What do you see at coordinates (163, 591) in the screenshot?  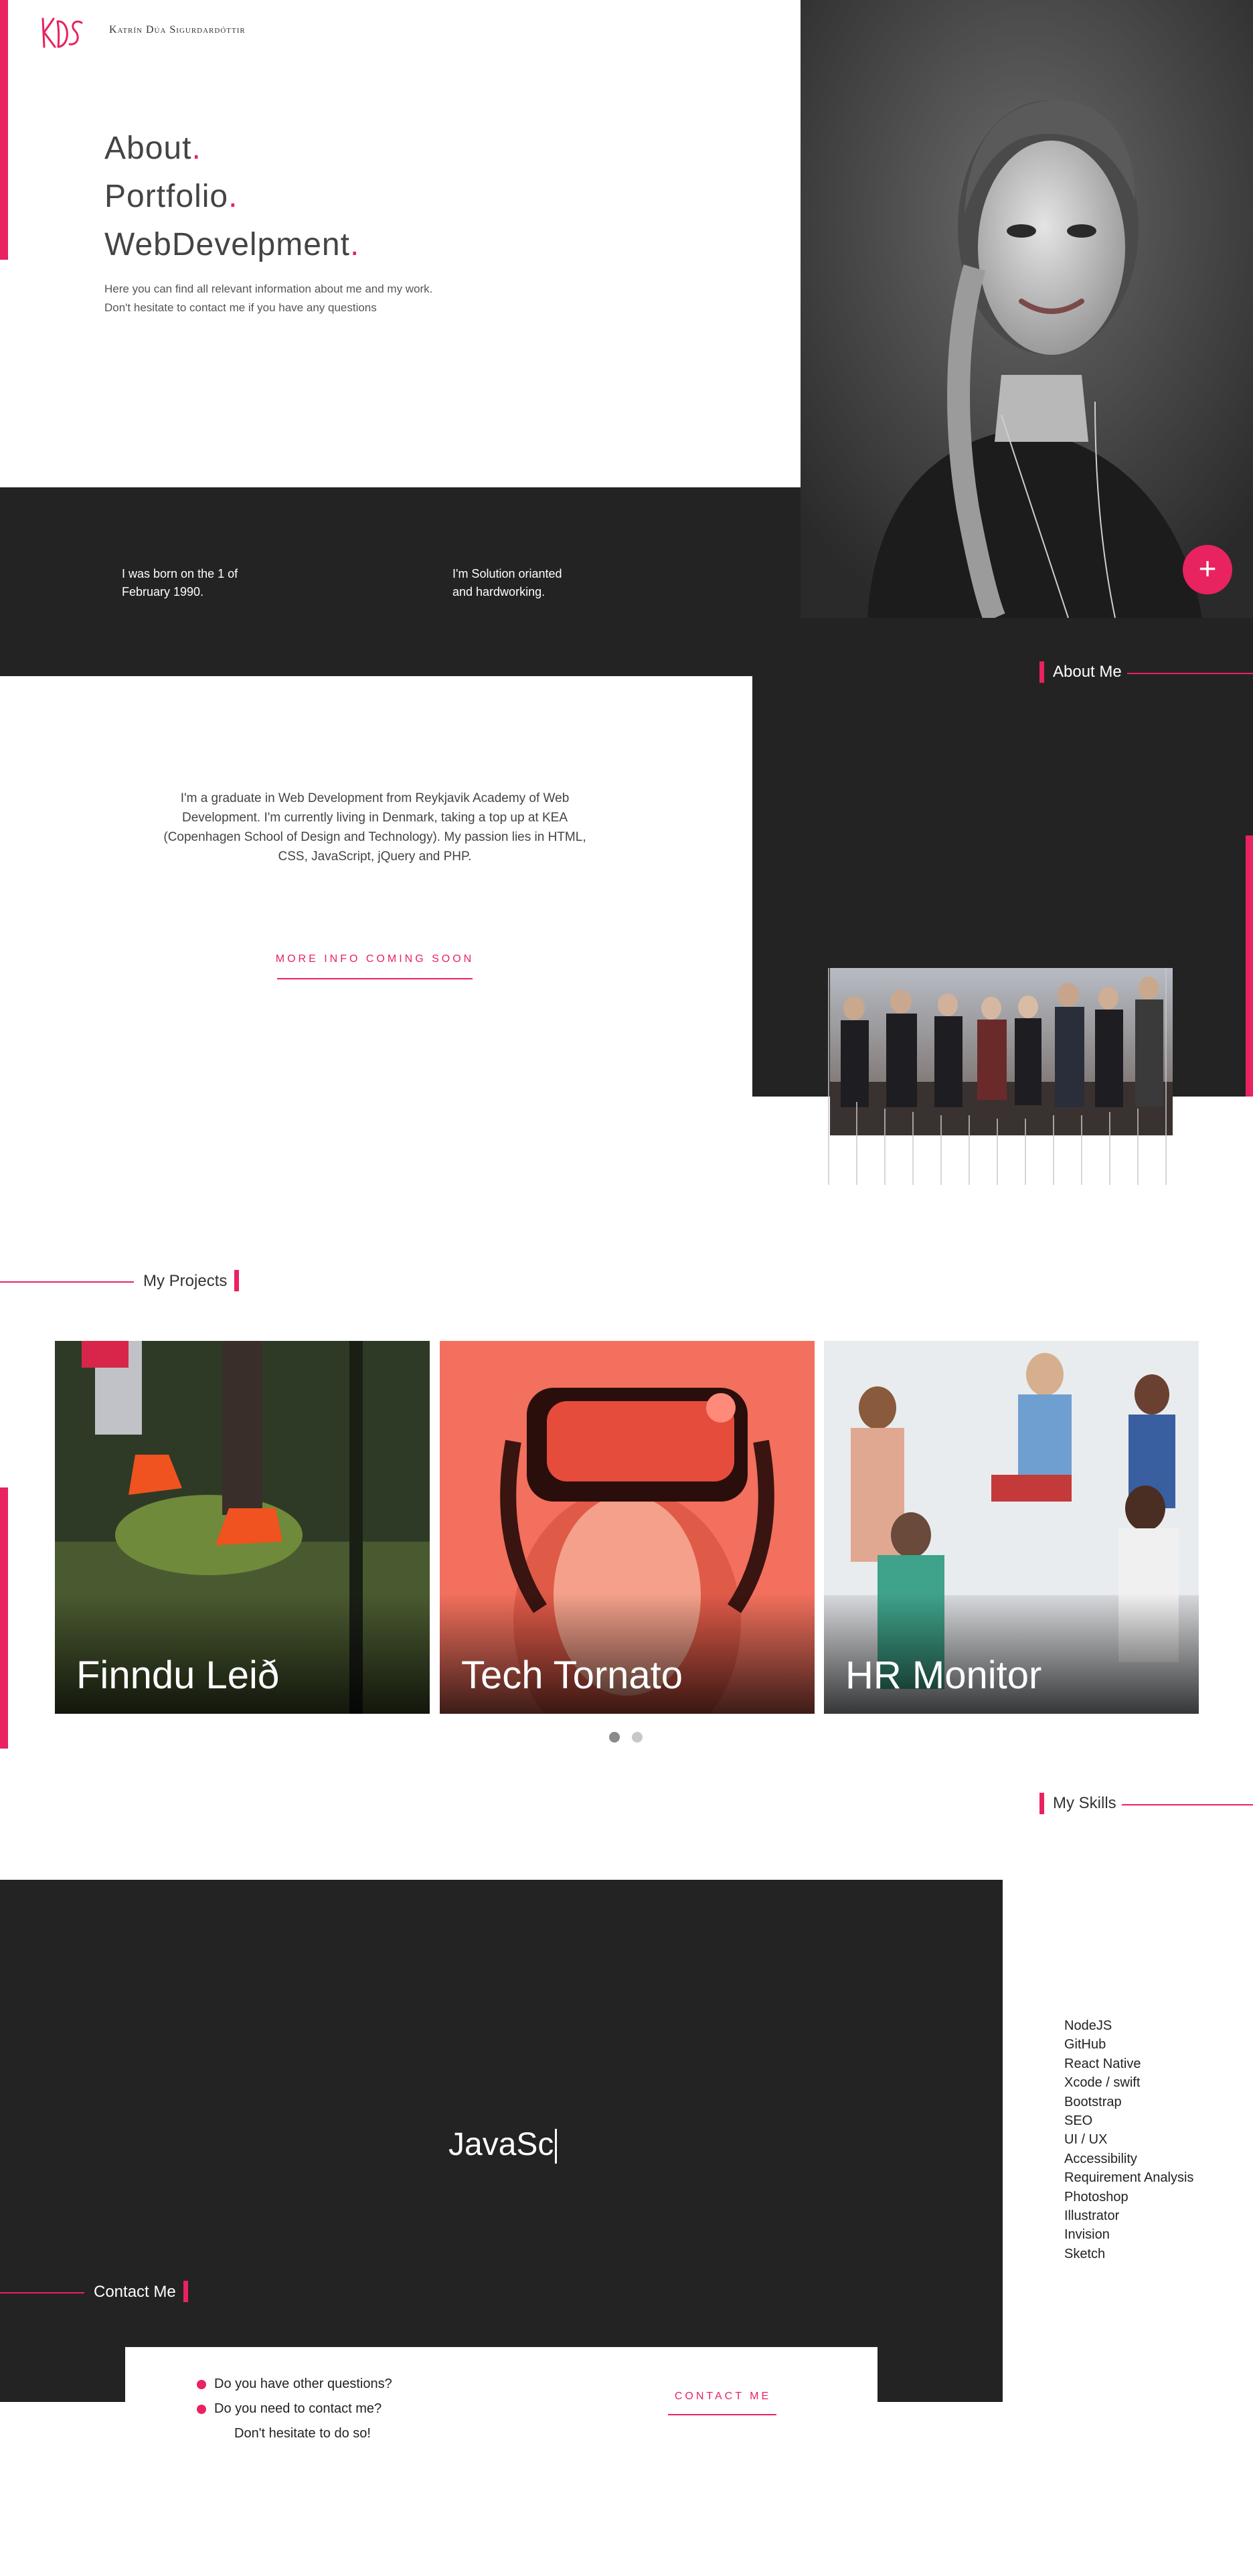 I see `fact-text: February 1990.` at bounding box center [163, 591].